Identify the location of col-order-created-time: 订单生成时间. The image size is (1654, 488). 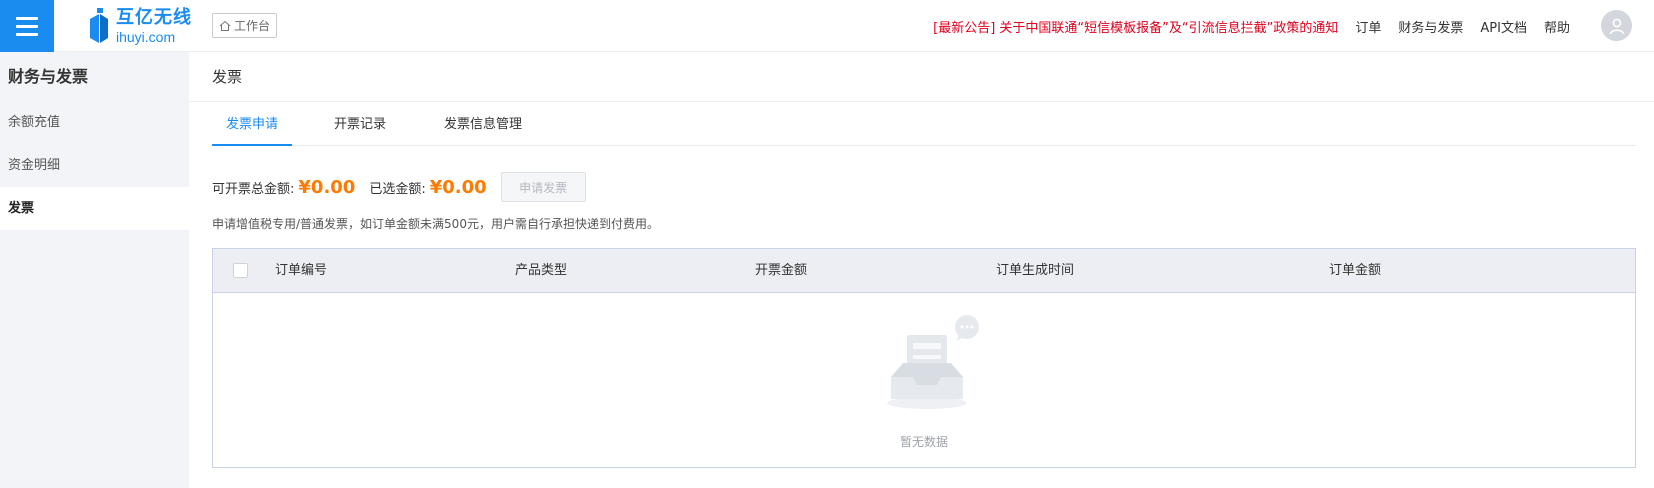
(1035, 270).